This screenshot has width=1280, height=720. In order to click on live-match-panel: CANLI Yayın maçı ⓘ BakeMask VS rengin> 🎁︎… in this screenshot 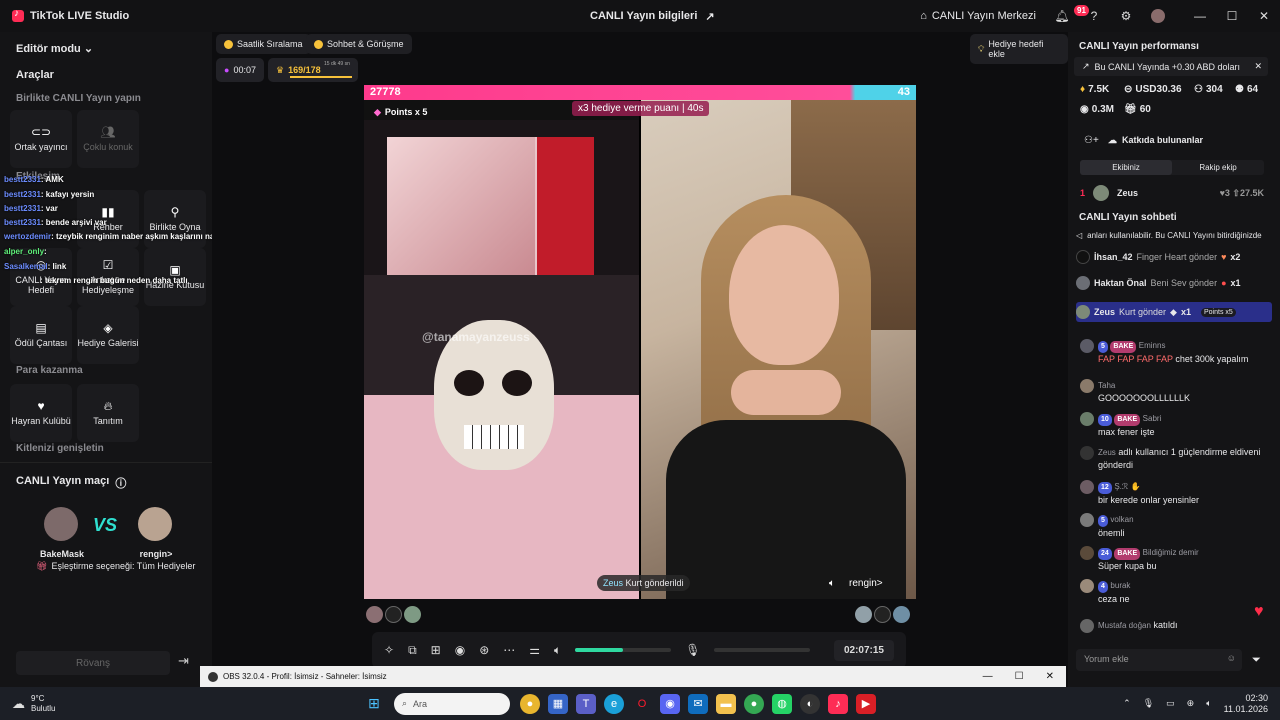, I will do `click(106, 574)`.